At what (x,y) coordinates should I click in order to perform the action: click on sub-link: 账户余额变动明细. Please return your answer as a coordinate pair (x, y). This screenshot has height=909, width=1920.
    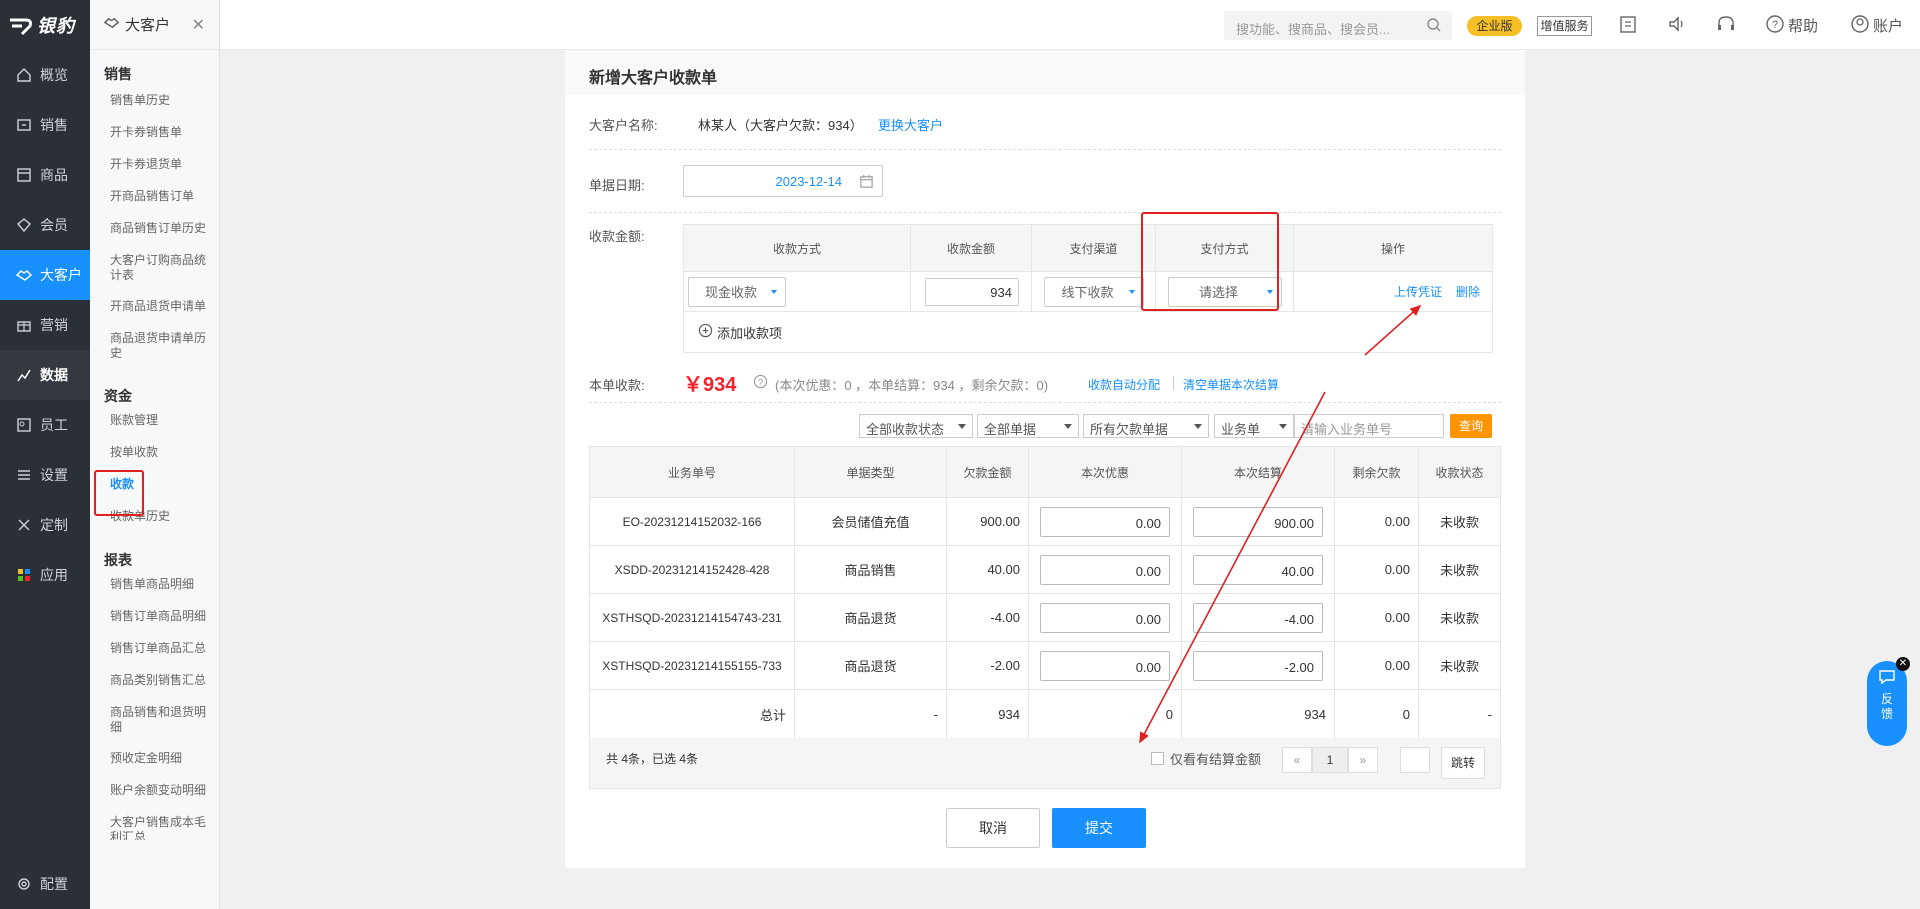
    Looking at the image, I should click on (154, 794).